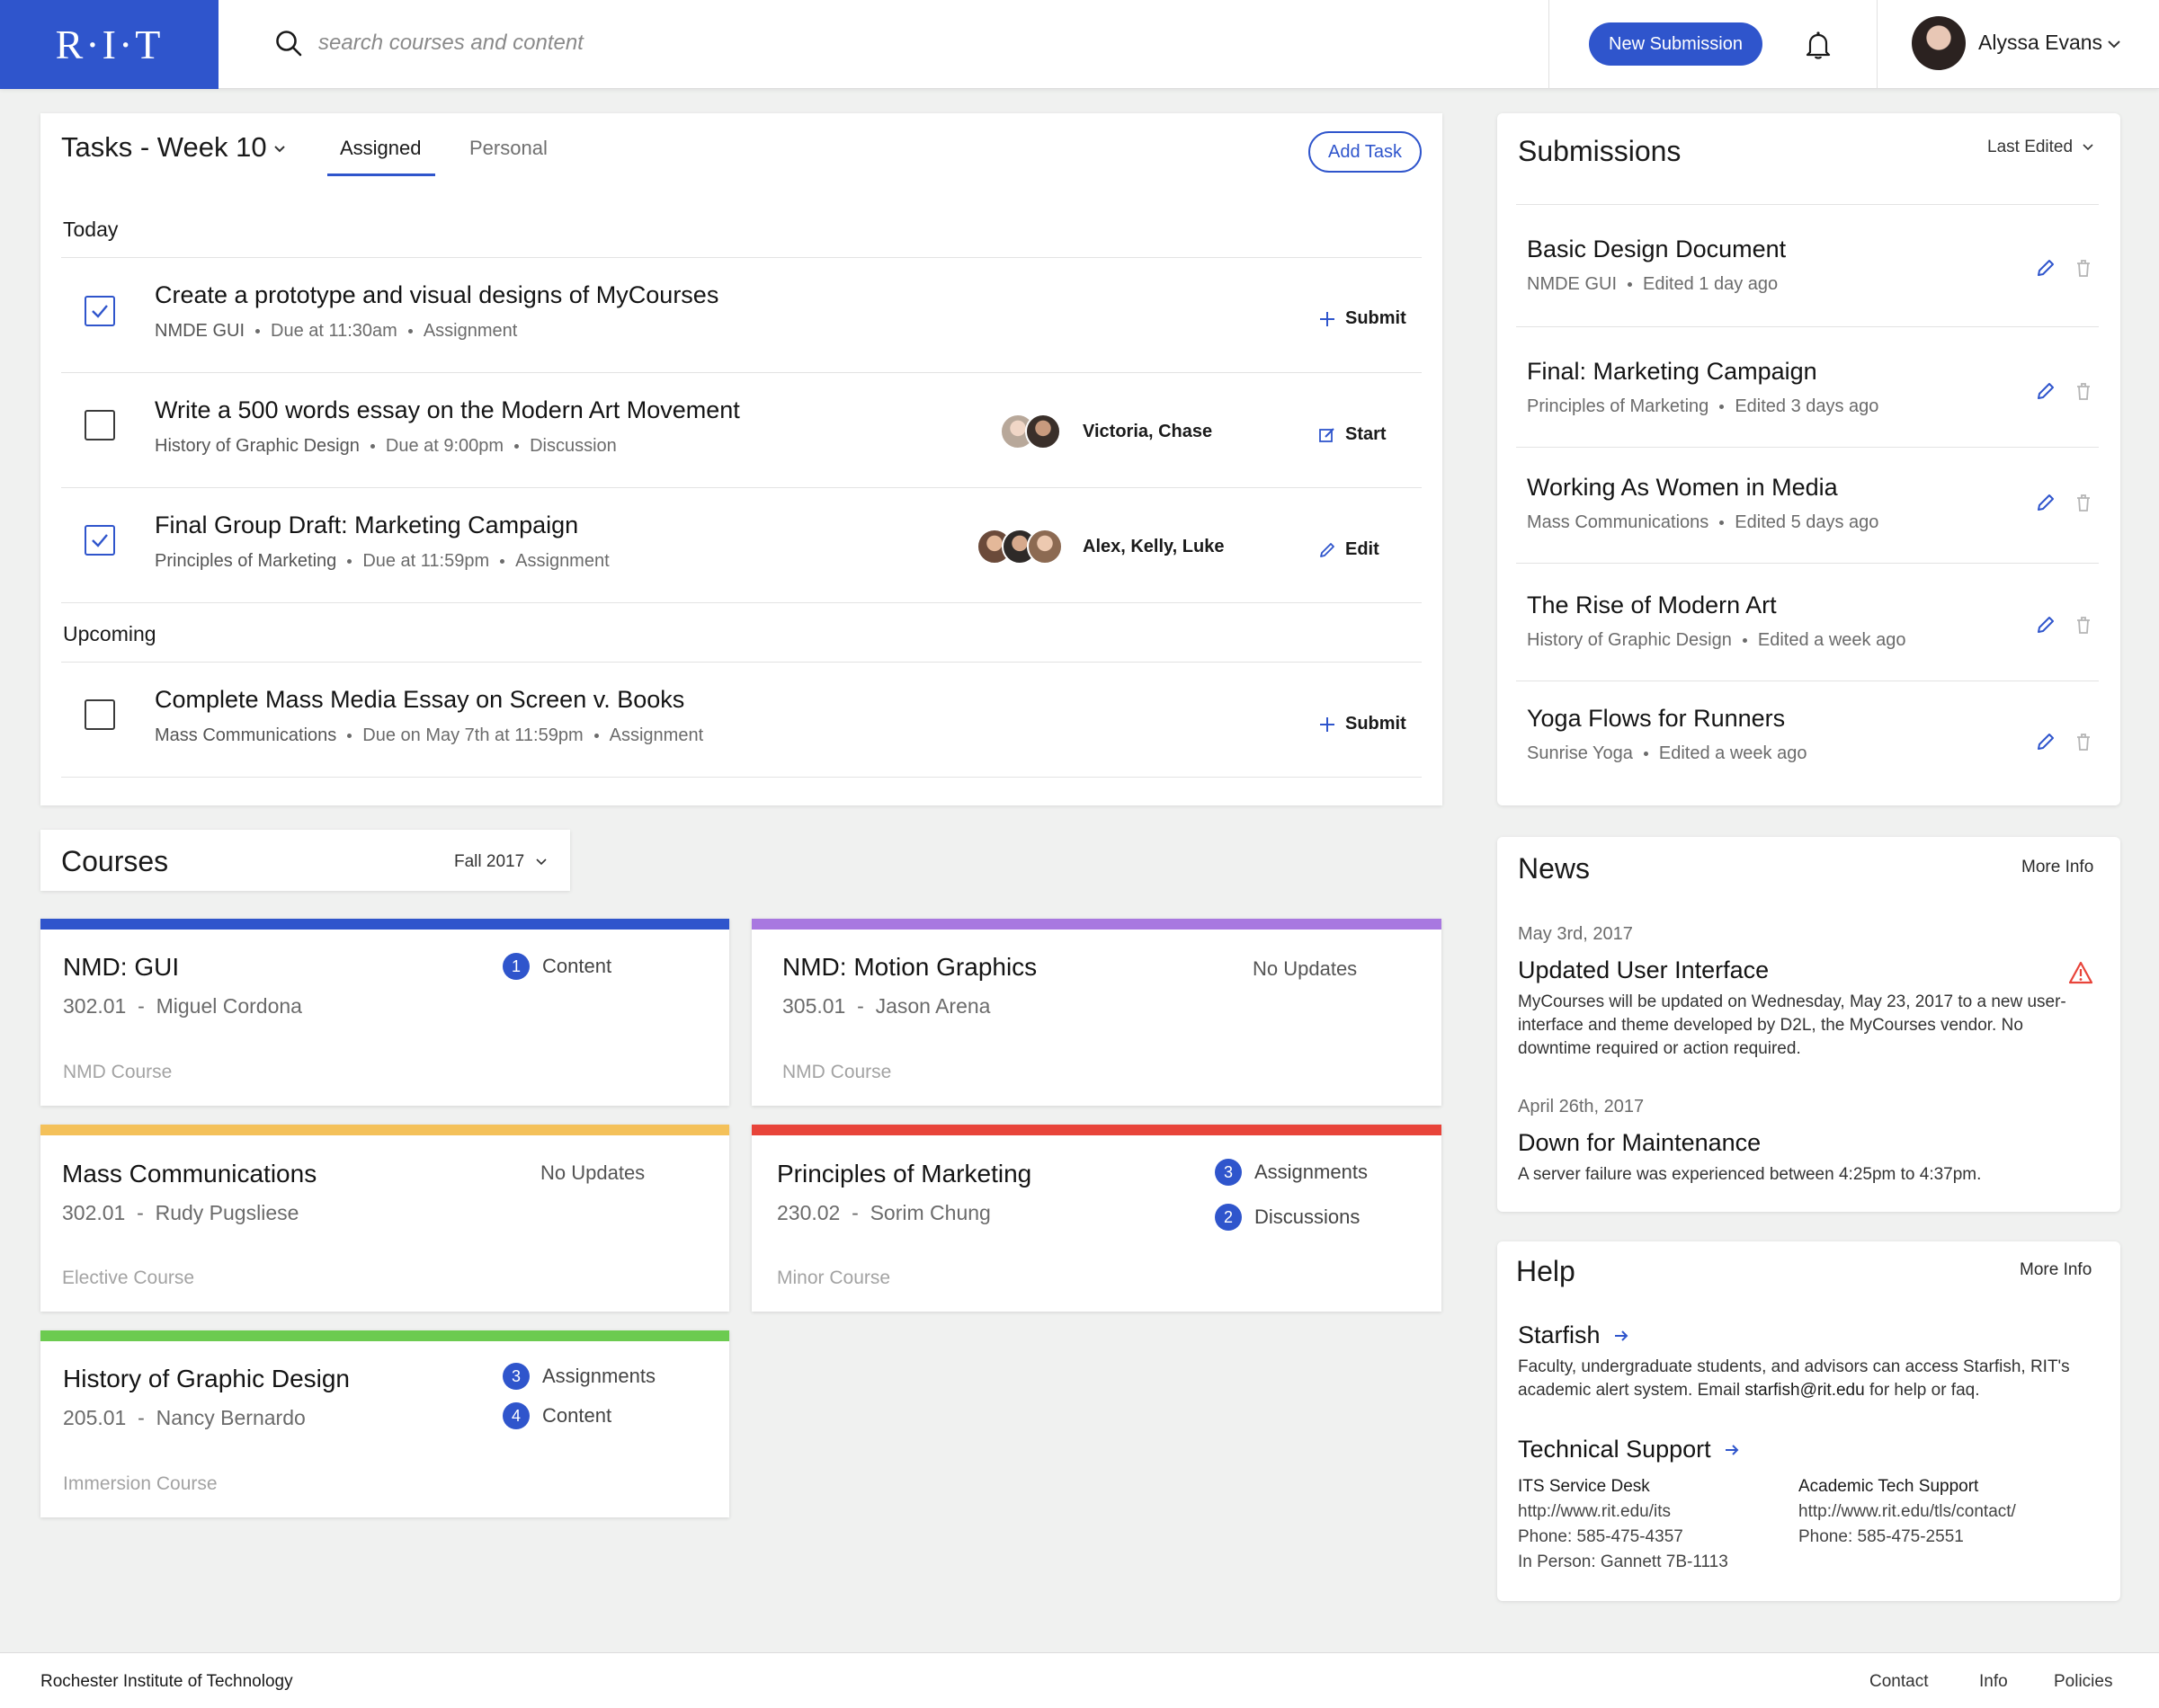  Describe the element at coordinates (1365, 152) in the screenshot. I see `add-task-button: Add Task` at that location.